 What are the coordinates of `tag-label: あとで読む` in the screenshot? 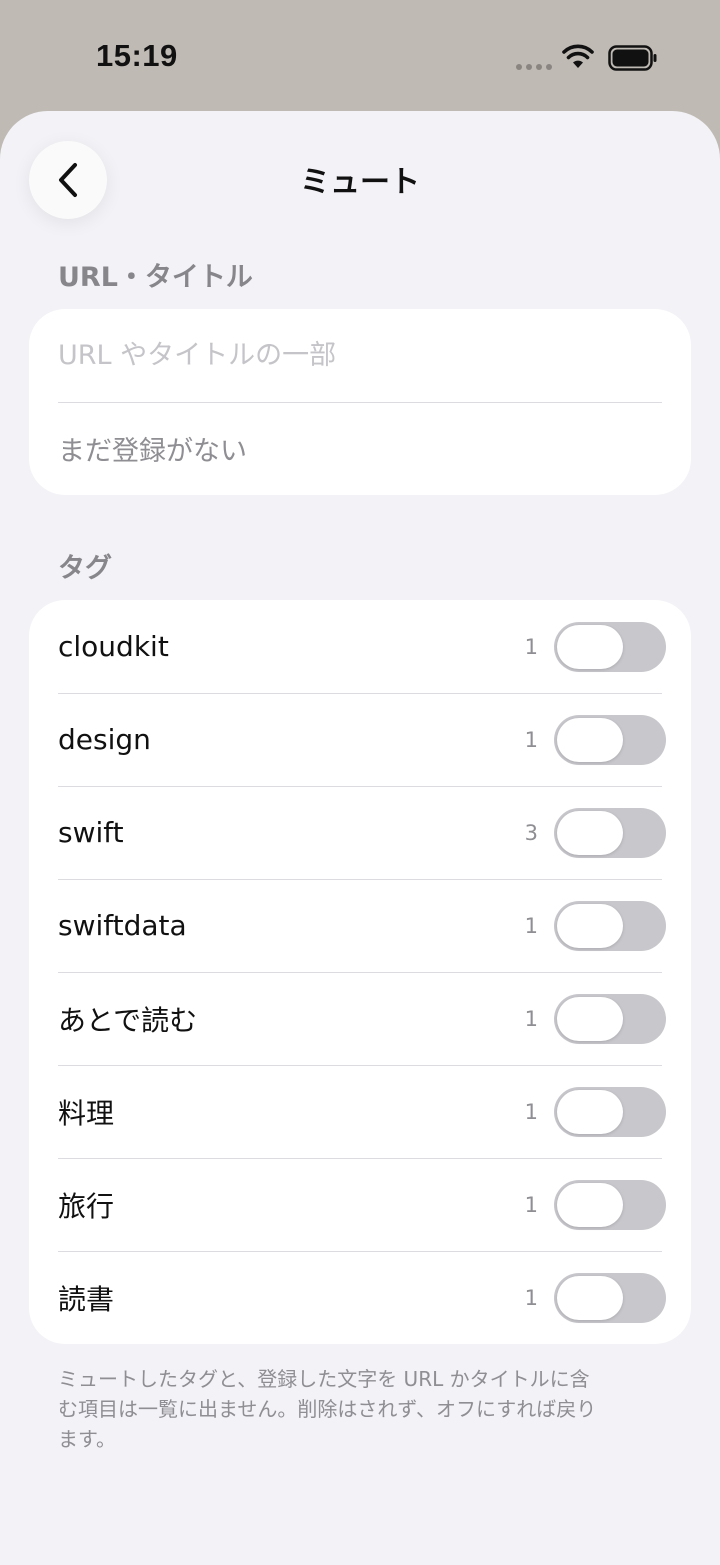 It's located at (128, 1020).